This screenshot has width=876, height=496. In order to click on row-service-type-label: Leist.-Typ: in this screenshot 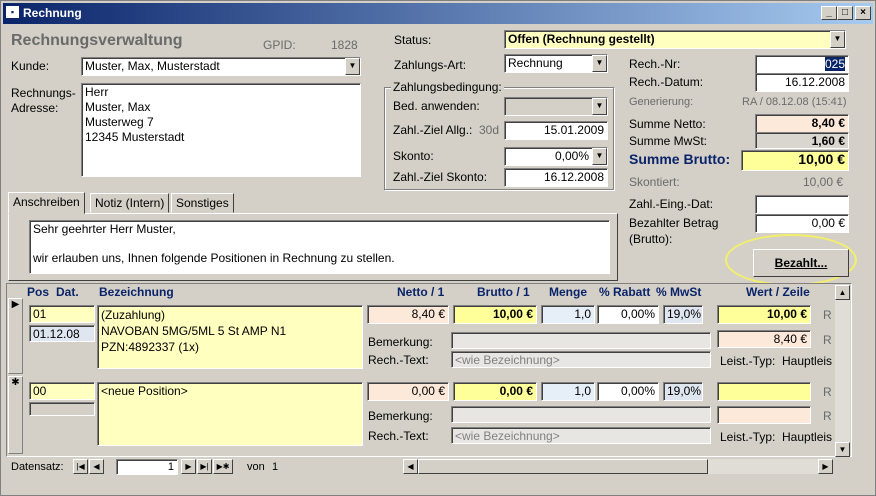, I will do `click(748, 361)`.